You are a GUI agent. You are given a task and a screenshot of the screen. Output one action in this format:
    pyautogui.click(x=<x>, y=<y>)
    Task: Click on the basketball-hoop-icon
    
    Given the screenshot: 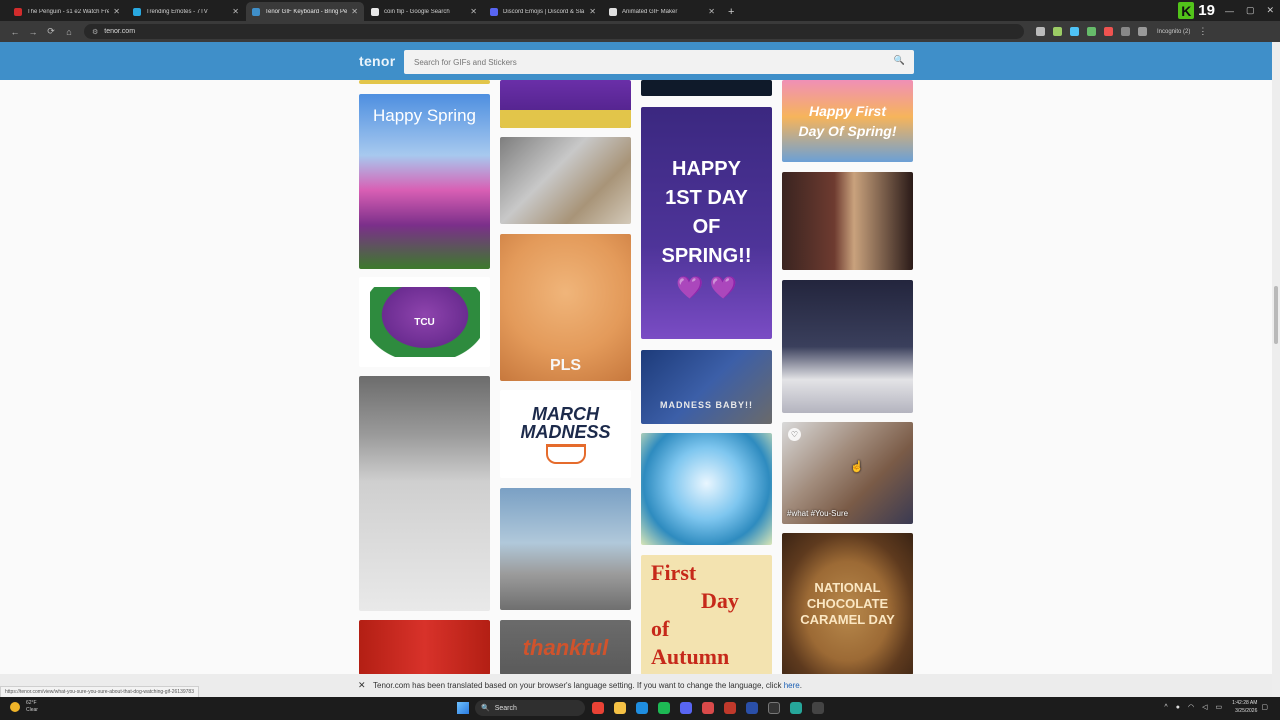 What is the action you would take?
    pyautogui.click(x=565, y=453)
    